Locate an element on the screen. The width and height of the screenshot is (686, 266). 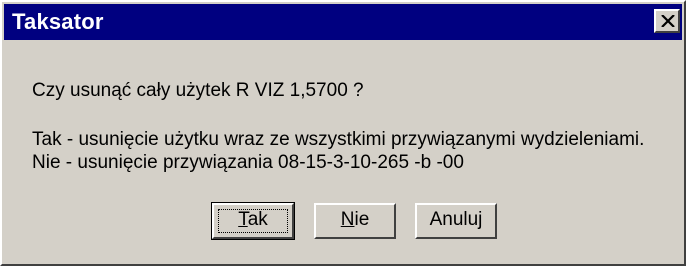
close-icon is located at coordinates (668, 21).